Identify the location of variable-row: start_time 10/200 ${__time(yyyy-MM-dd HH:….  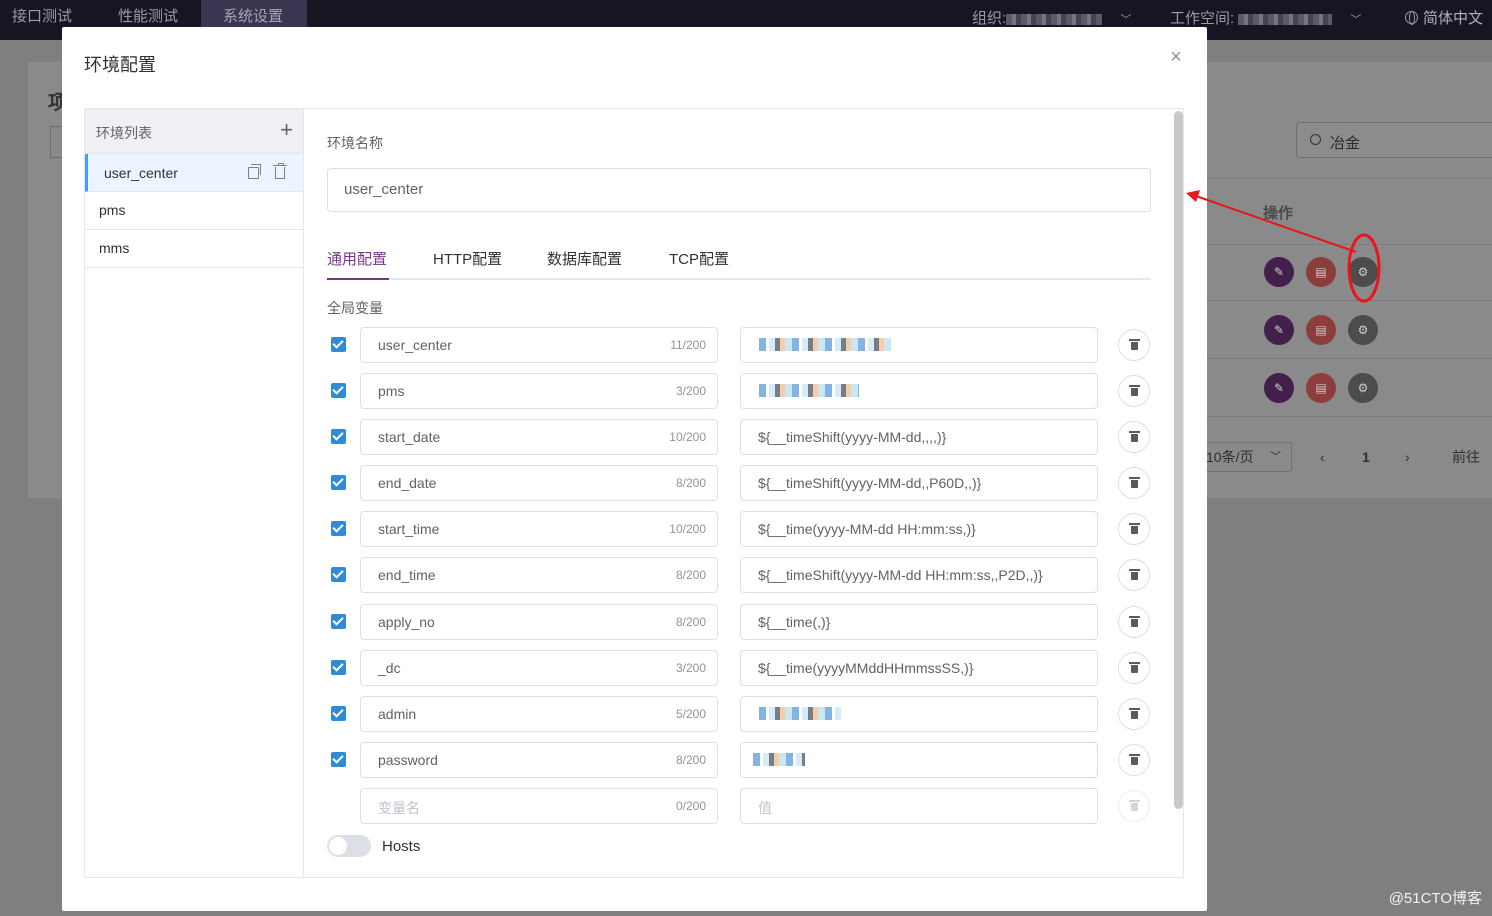
(740, 529).